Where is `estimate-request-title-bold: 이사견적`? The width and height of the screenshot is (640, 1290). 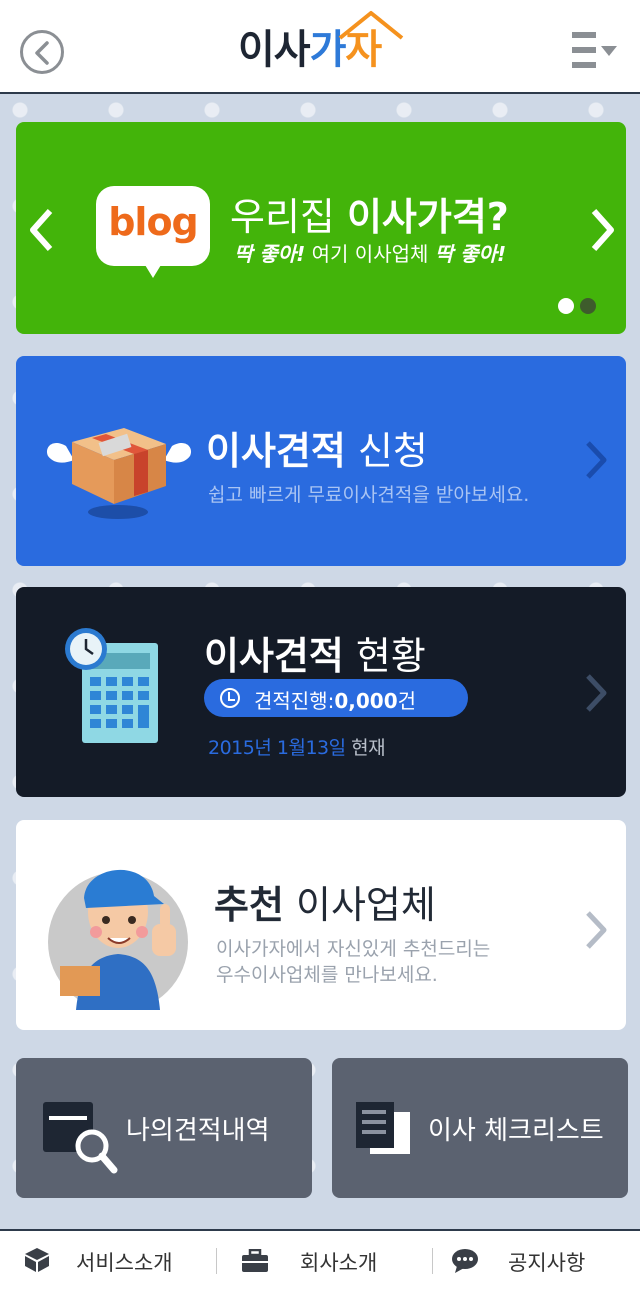
estimate-request-title-bold: 이사견적 is located at coordinates (276, 451).